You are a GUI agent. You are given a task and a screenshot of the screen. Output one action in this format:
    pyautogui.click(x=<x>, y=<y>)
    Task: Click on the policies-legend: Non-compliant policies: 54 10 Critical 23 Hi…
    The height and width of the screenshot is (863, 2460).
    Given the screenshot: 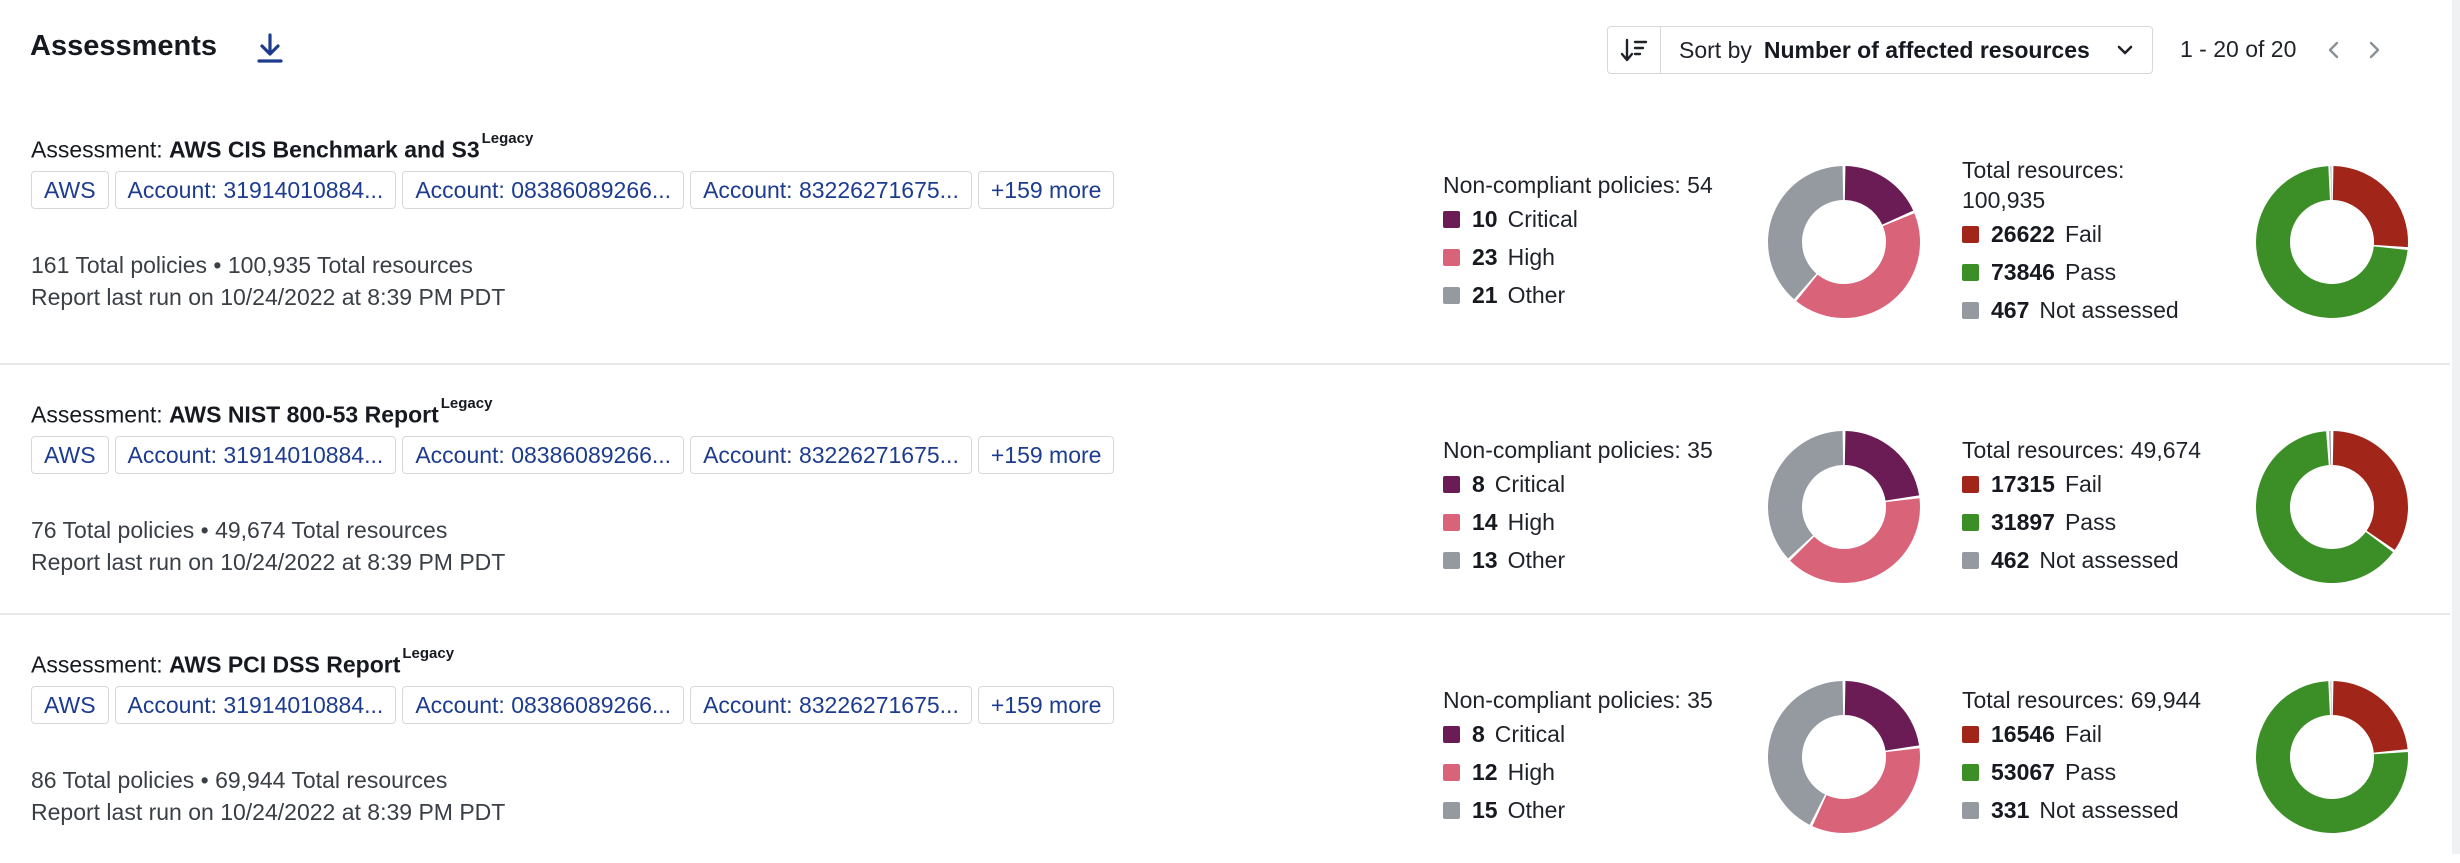 What is the action you would take?
    pyautogui.click(x=1578, y=242)
    